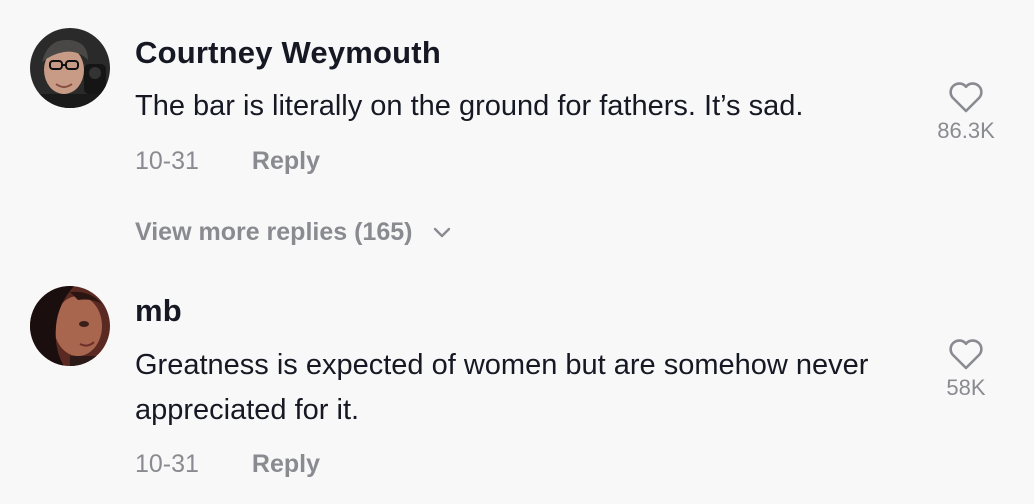  What do you see at coordinates (158, 311) in the screenshot?
I see `comment-username: mb` at bounding box center [158, 311].